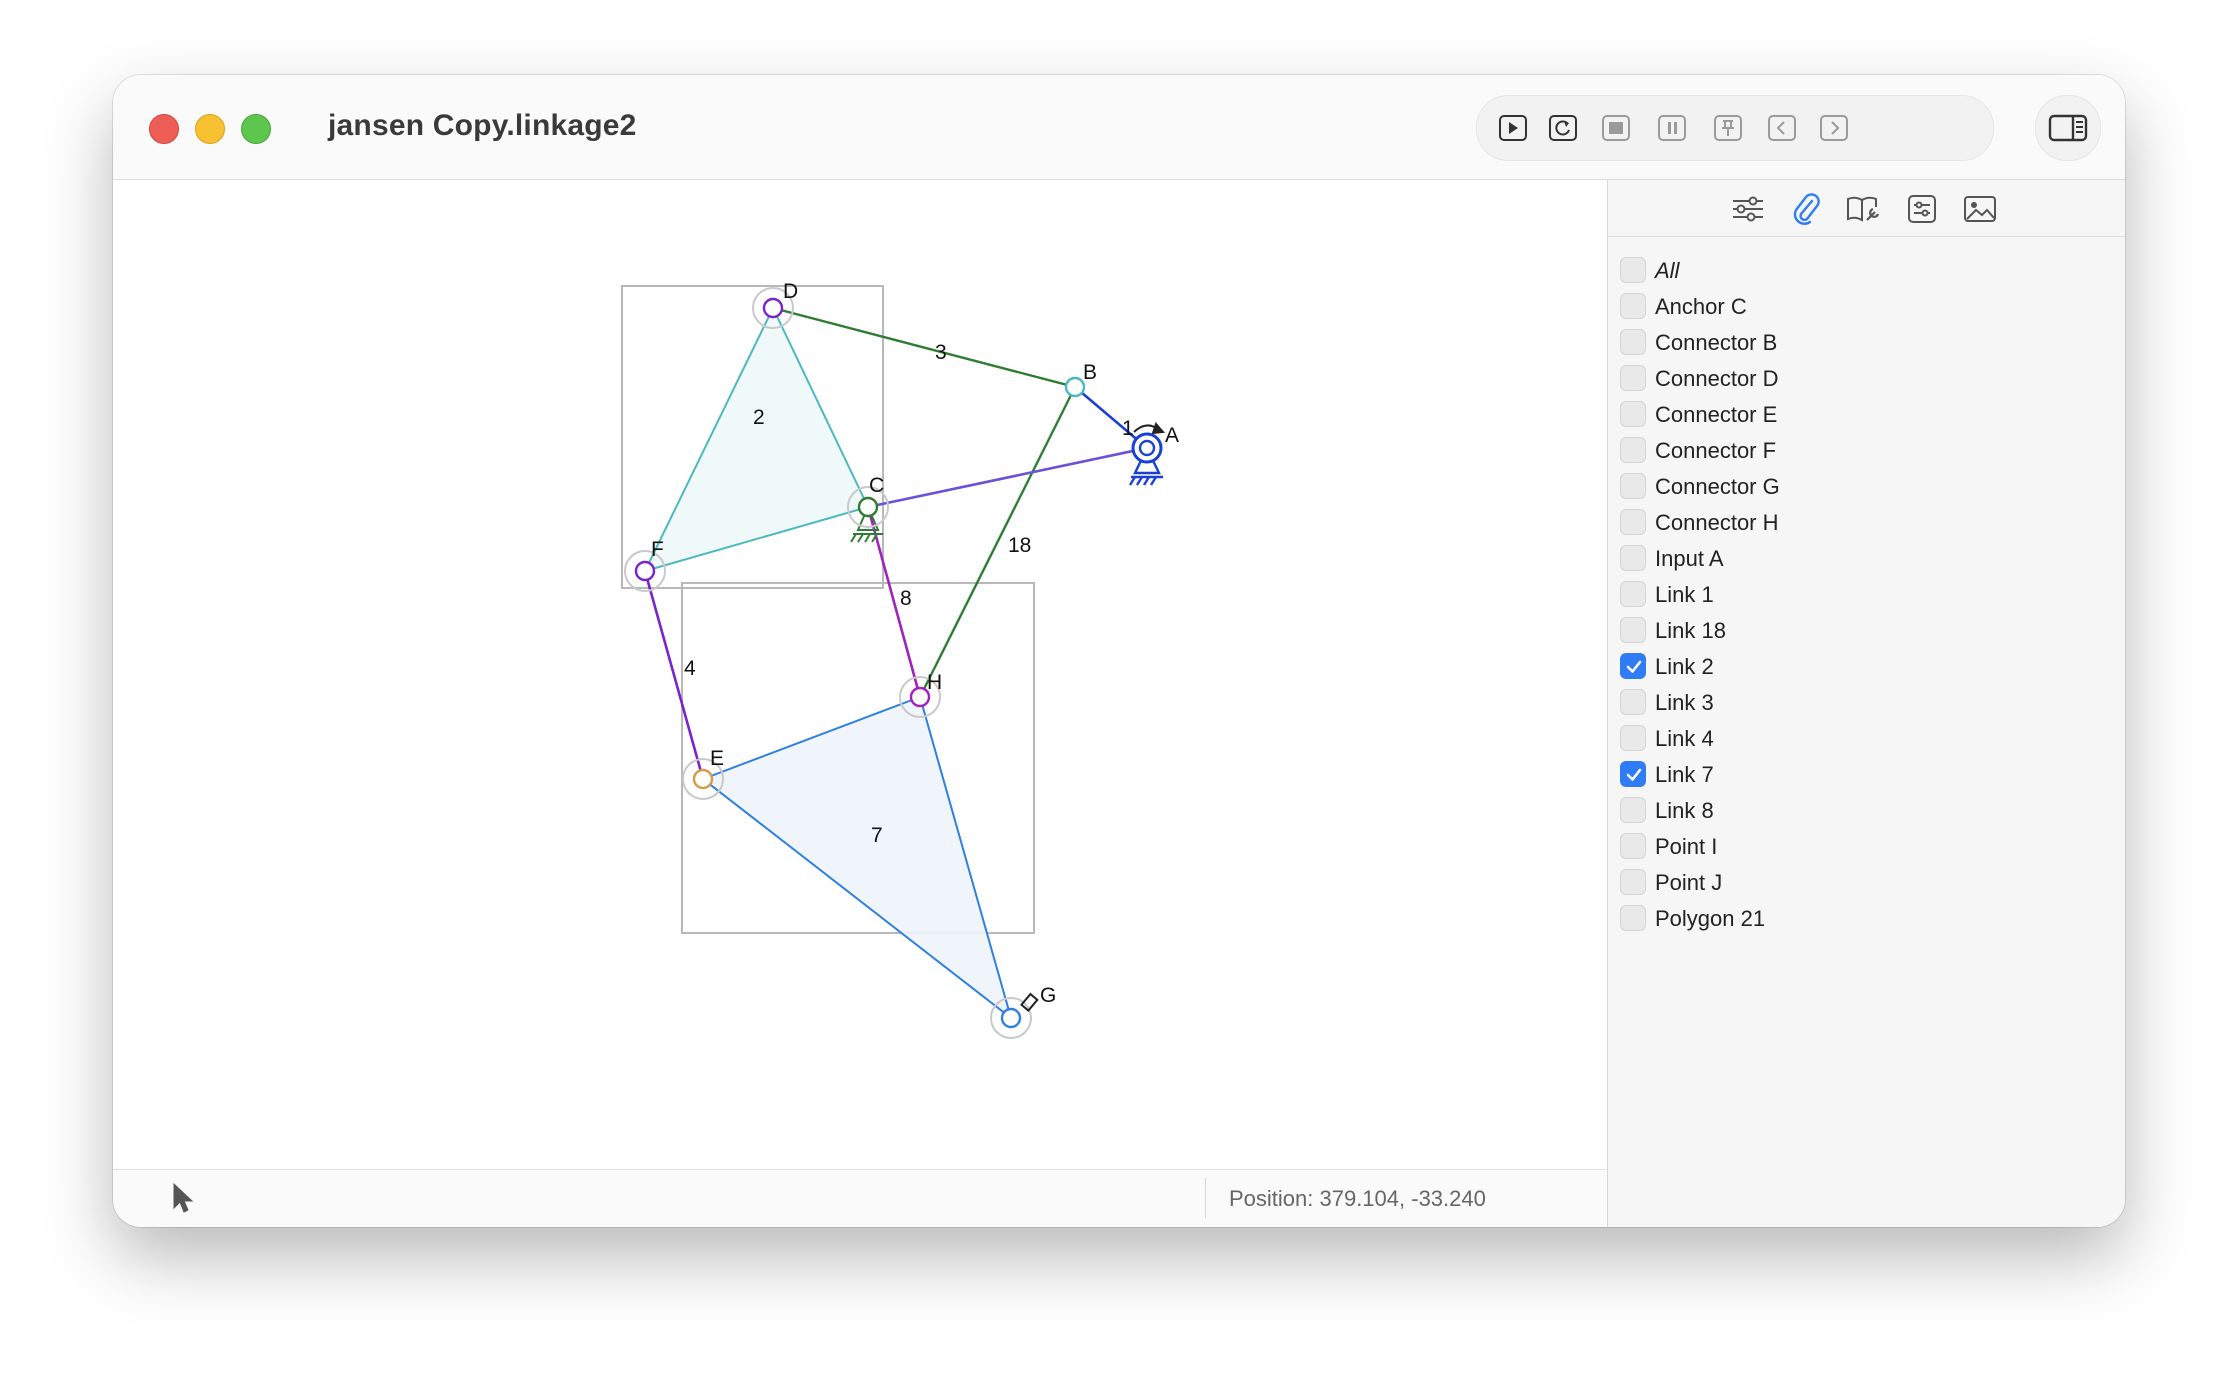 This screenshot has height=1374, width=2236. What do you see at coordinates (1922, 209) in the screenshot?
I see `tab-settings` at bounding box center [1922, 209].